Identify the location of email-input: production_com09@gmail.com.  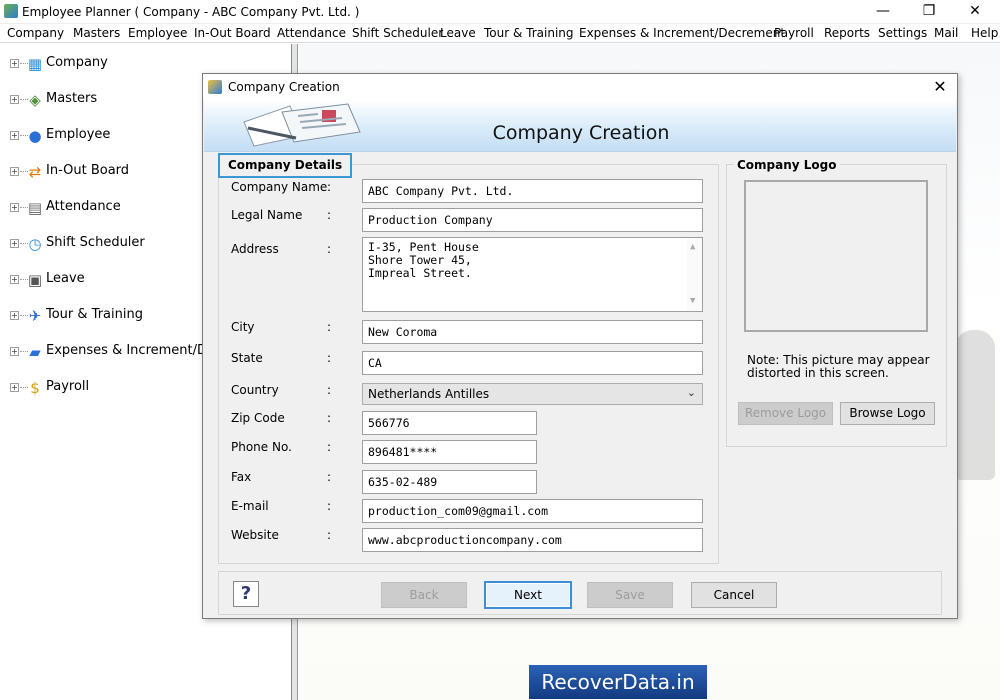
(532, 511).